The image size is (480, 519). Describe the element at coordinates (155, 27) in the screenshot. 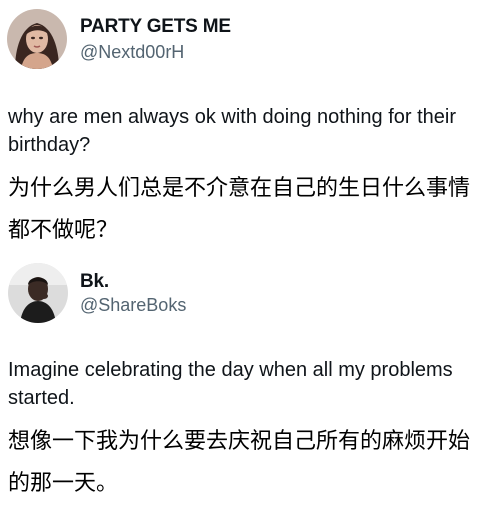

I see `display-name: PARTY GETS ME` at that location.